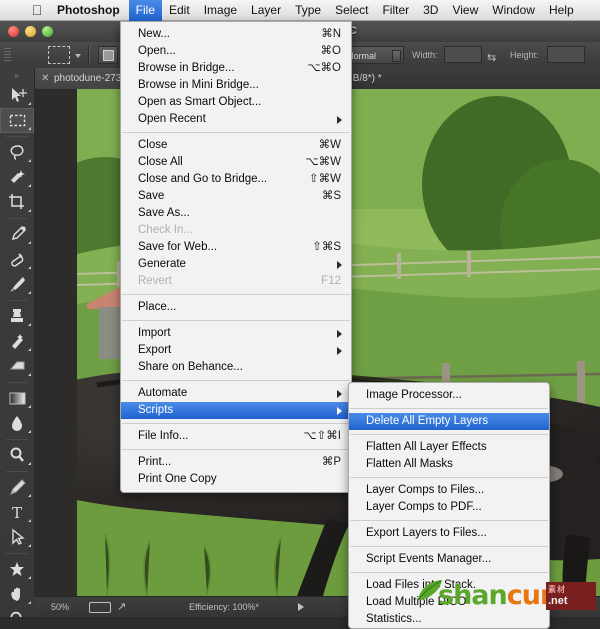 This screenshot has height=629, width=600. What do you see at coordinates (17, 95) in the screenshot?
I see `move-tool` at bounding box center [17, 95].